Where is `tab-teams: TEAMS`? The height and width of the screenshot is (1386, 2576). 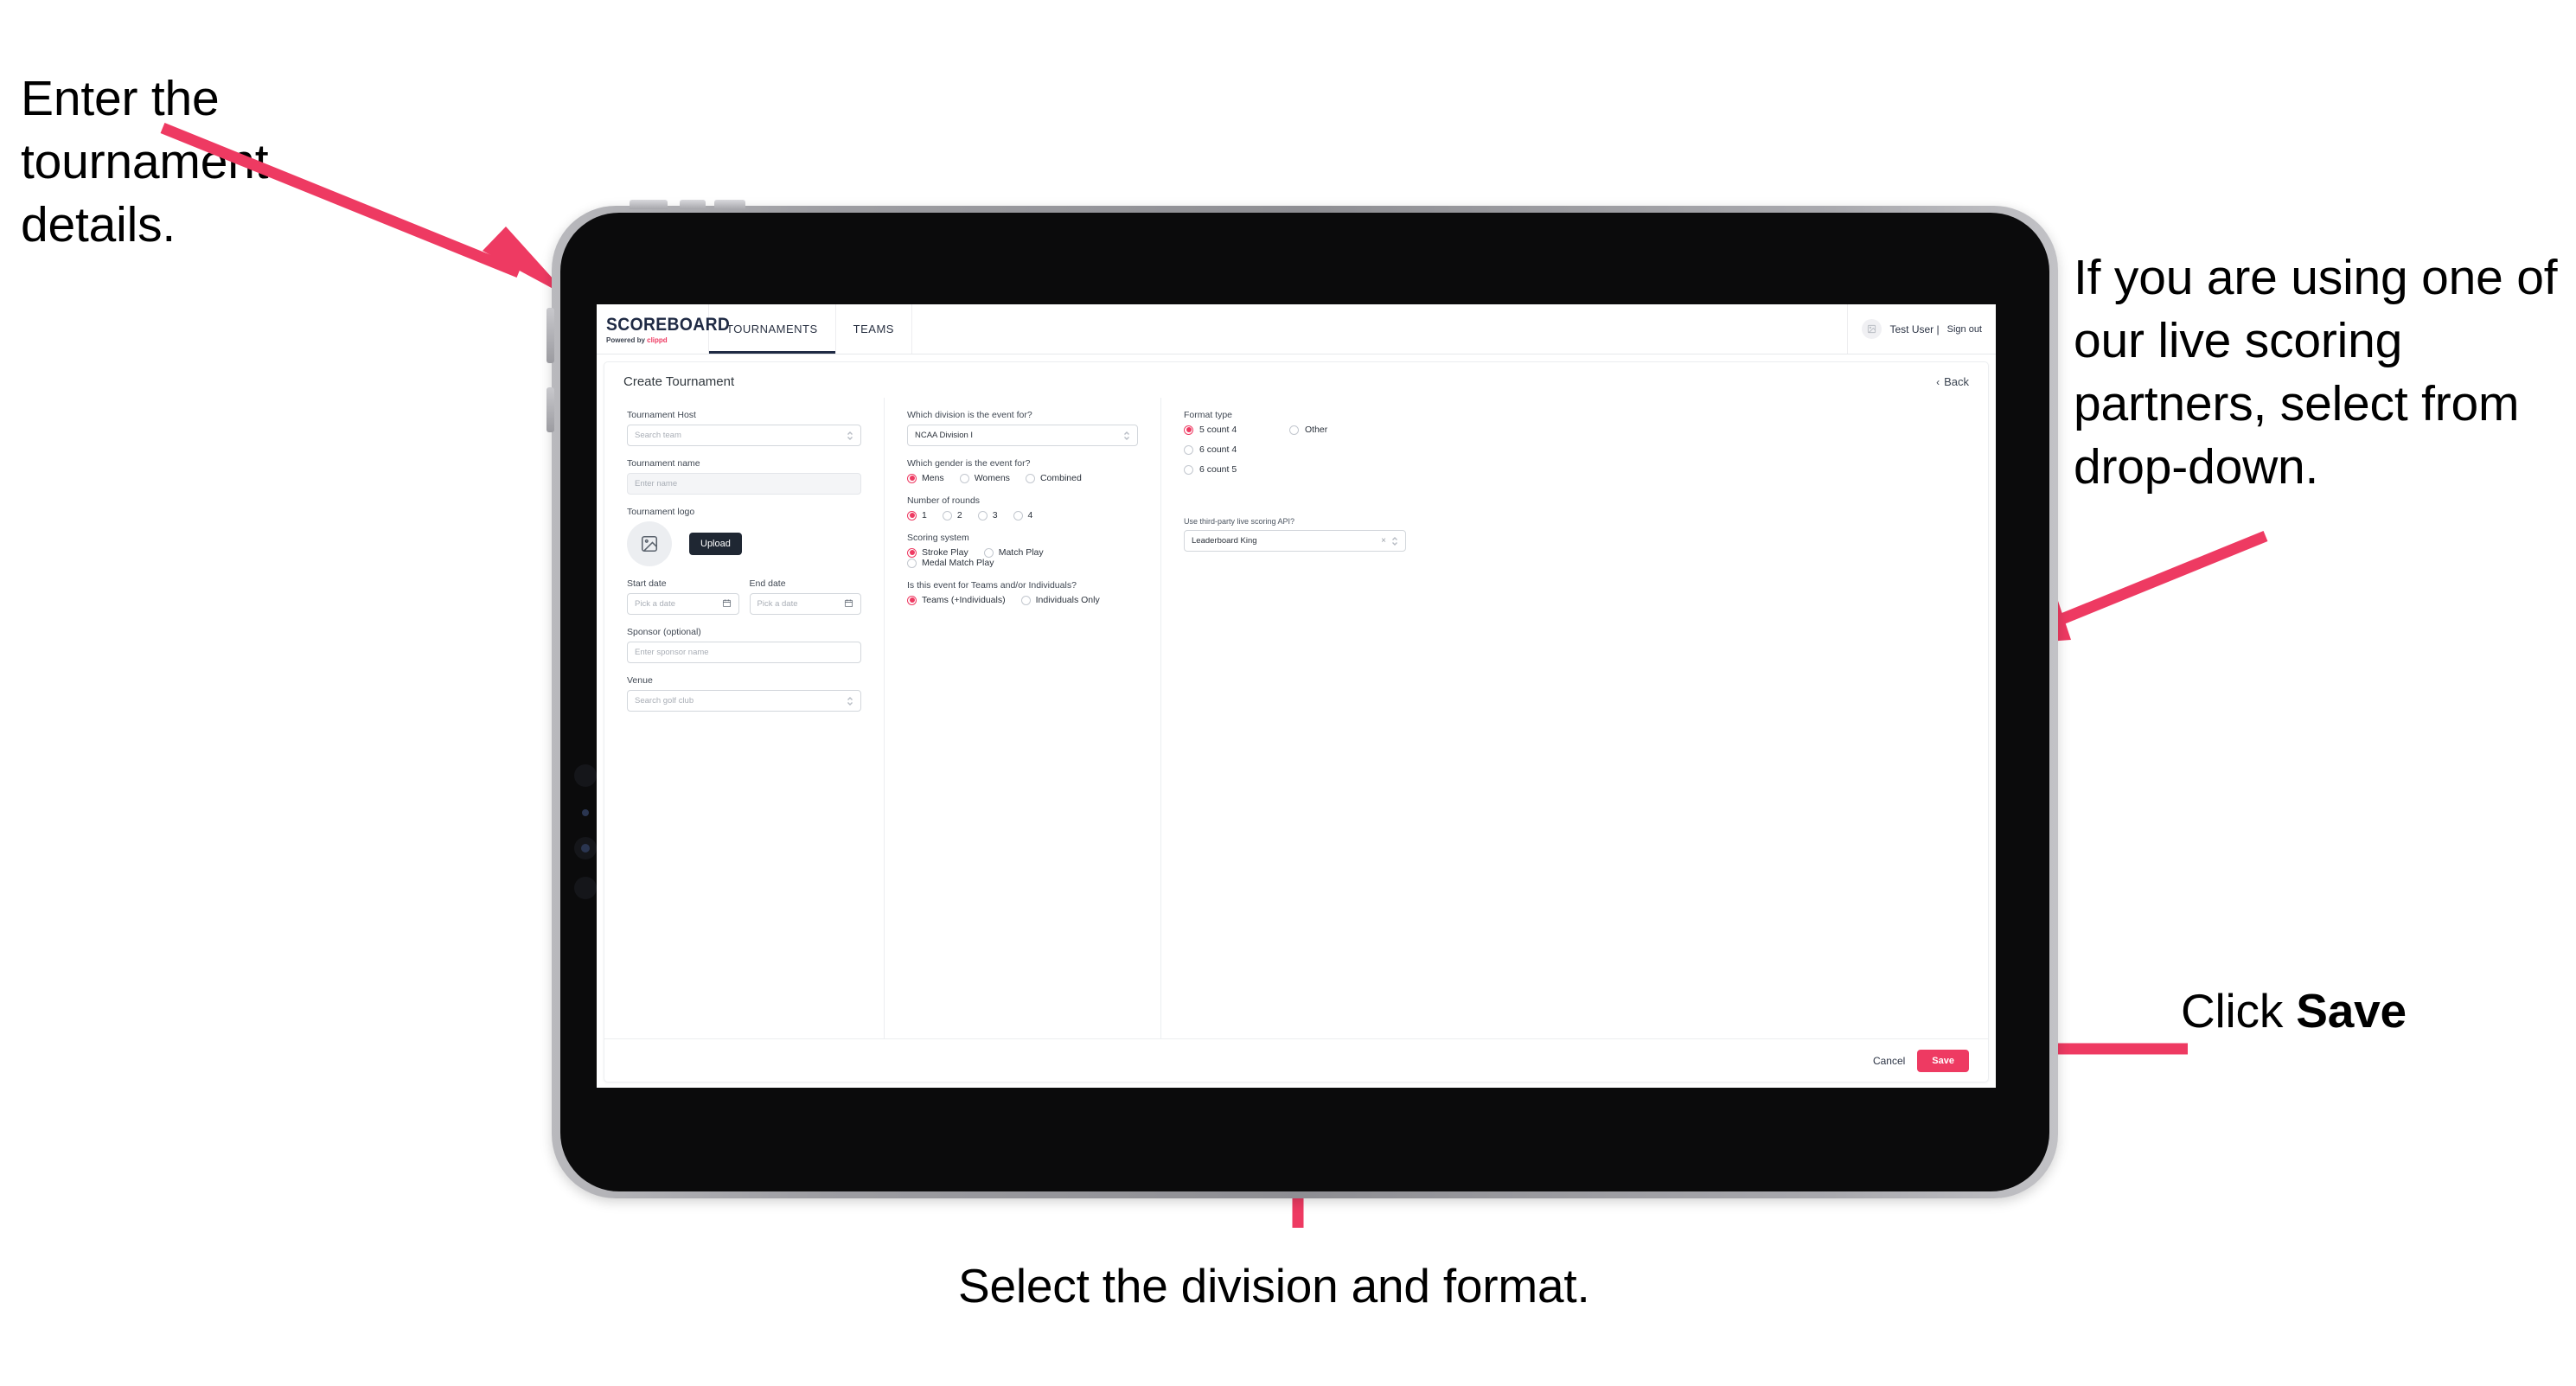
tab-teams: TEAMS is located at coordinates (874, 329).